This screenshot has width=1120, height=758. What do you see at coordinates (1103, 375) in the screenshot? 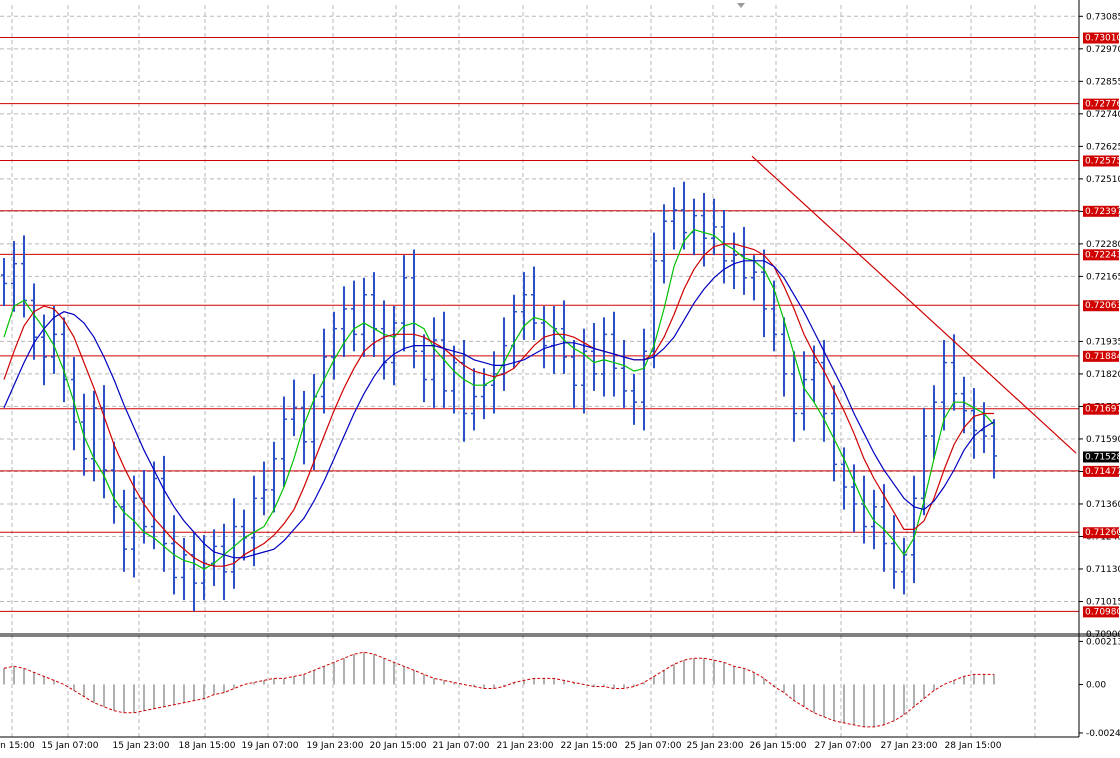
I see `y-tick-label: 0.71820` at bounding box center [1103, 375].